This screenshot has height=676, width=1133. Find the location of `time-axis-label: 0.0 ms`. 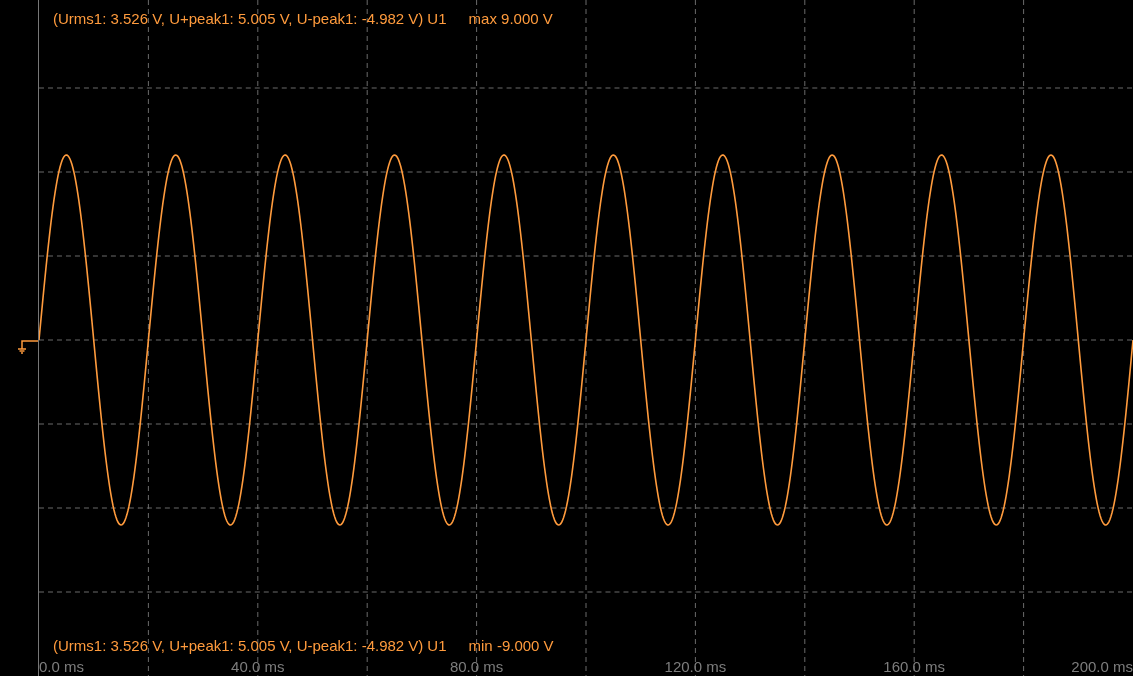

time-axis-label: 0.0 ms is located at coordinates (61, 666).